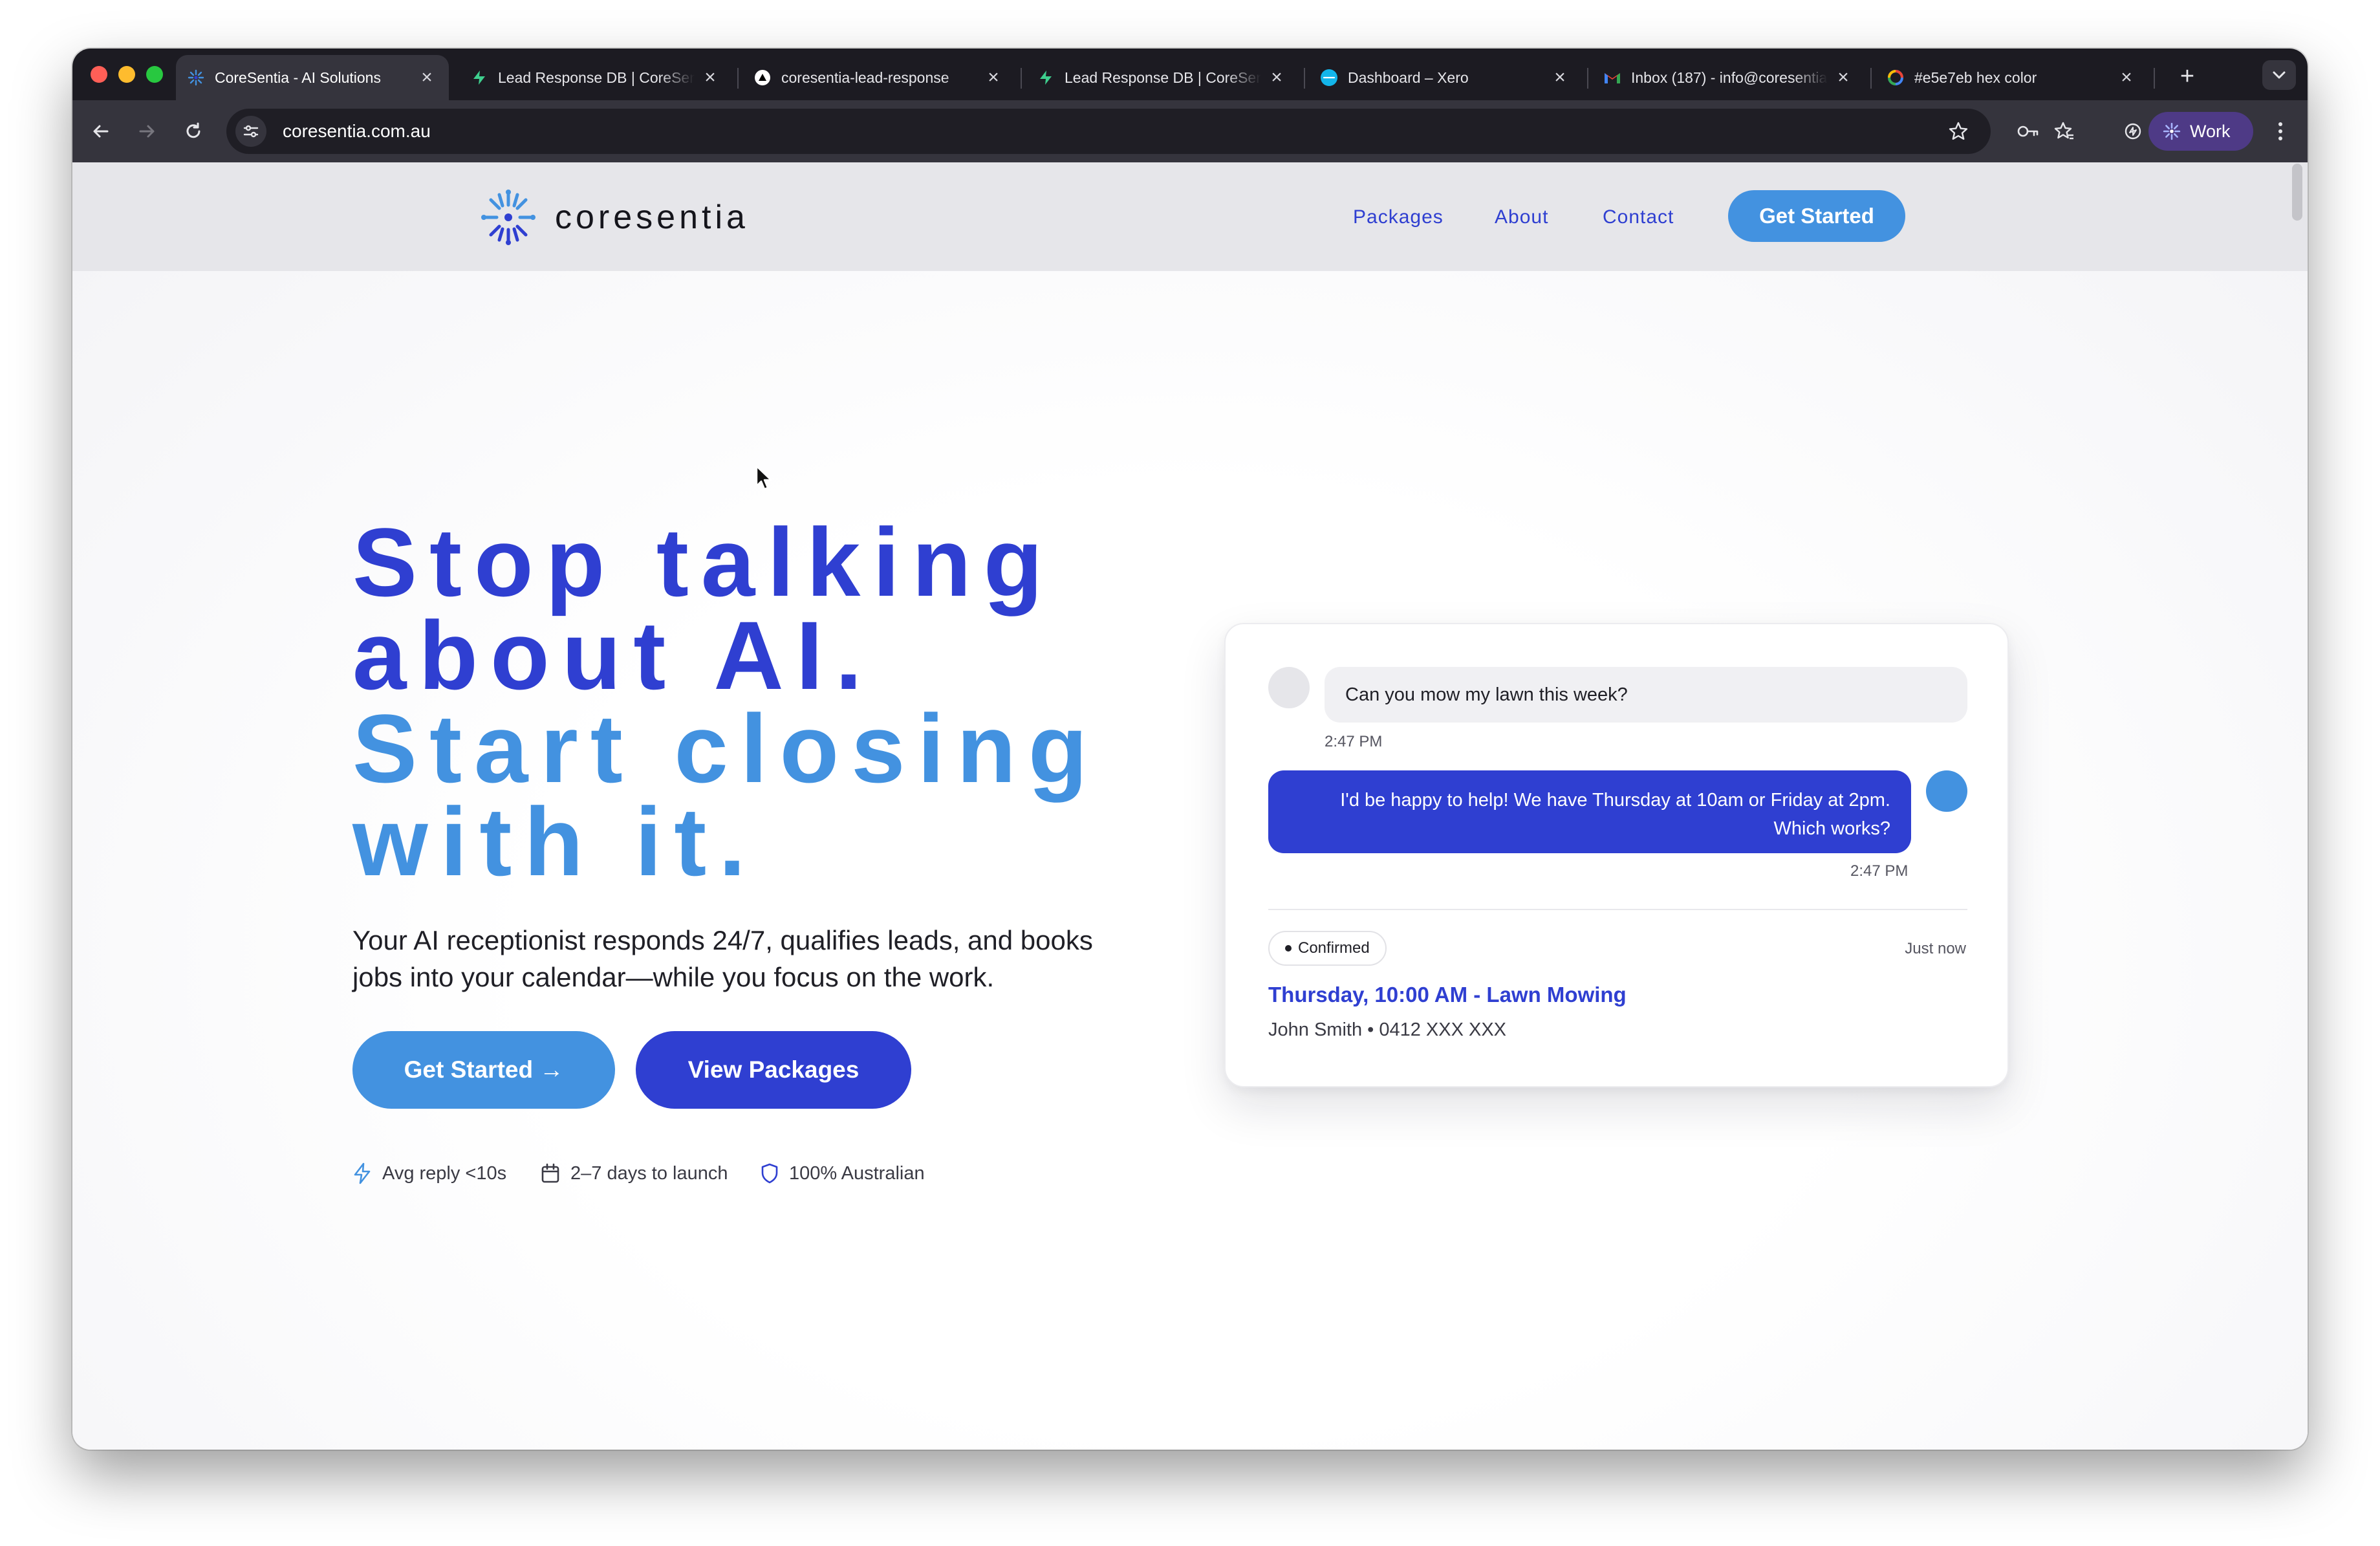 The height and width of the screenshot is (1546, 2380). What do you see at coordinates (857, 1173) in the screenshot?
I see `feature-label: 100% Australian` at bounding box center [857, 1173].